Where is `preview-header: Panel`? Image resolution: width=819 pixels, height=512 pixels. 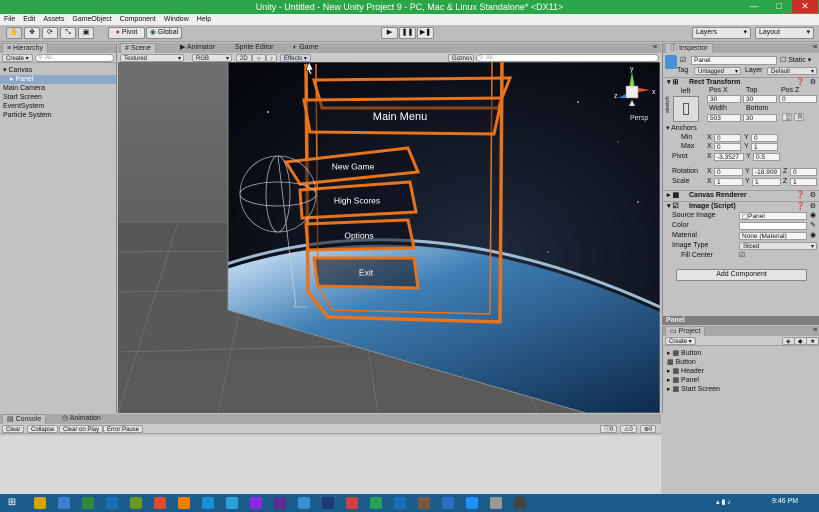 preview-header: Panel is located at coordinates (740, 320).